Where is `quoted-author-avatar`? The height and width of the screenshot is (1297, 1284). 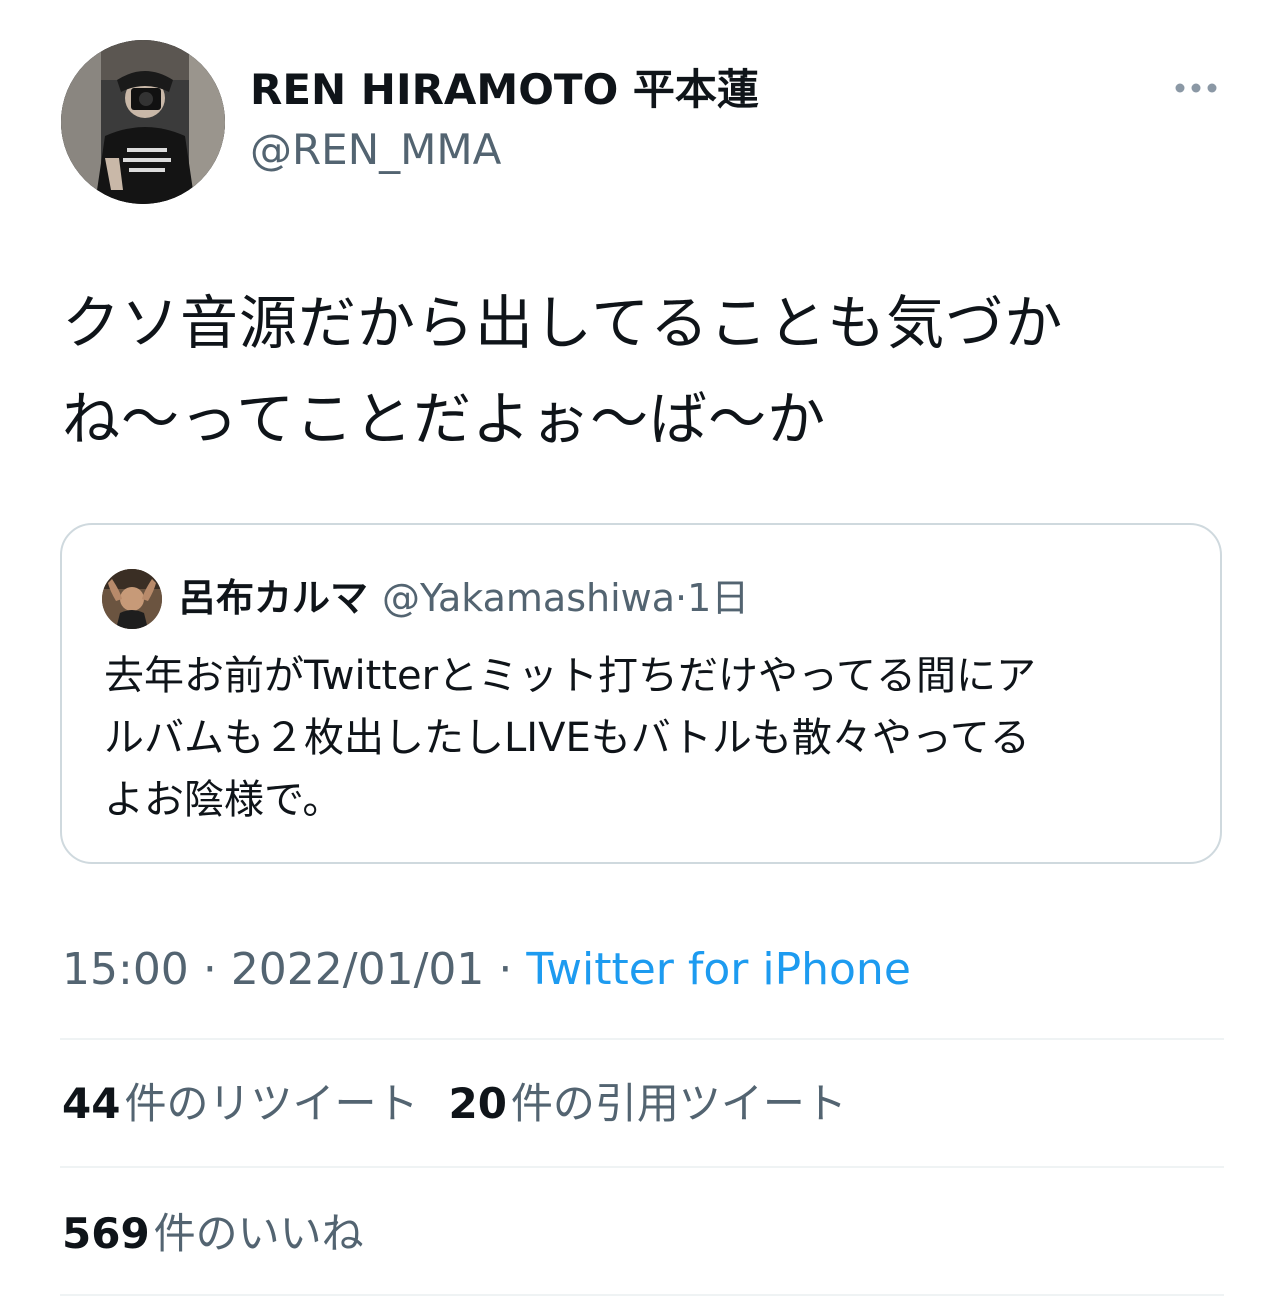 quoted-author-avatar is located at coordinates (132, 599).